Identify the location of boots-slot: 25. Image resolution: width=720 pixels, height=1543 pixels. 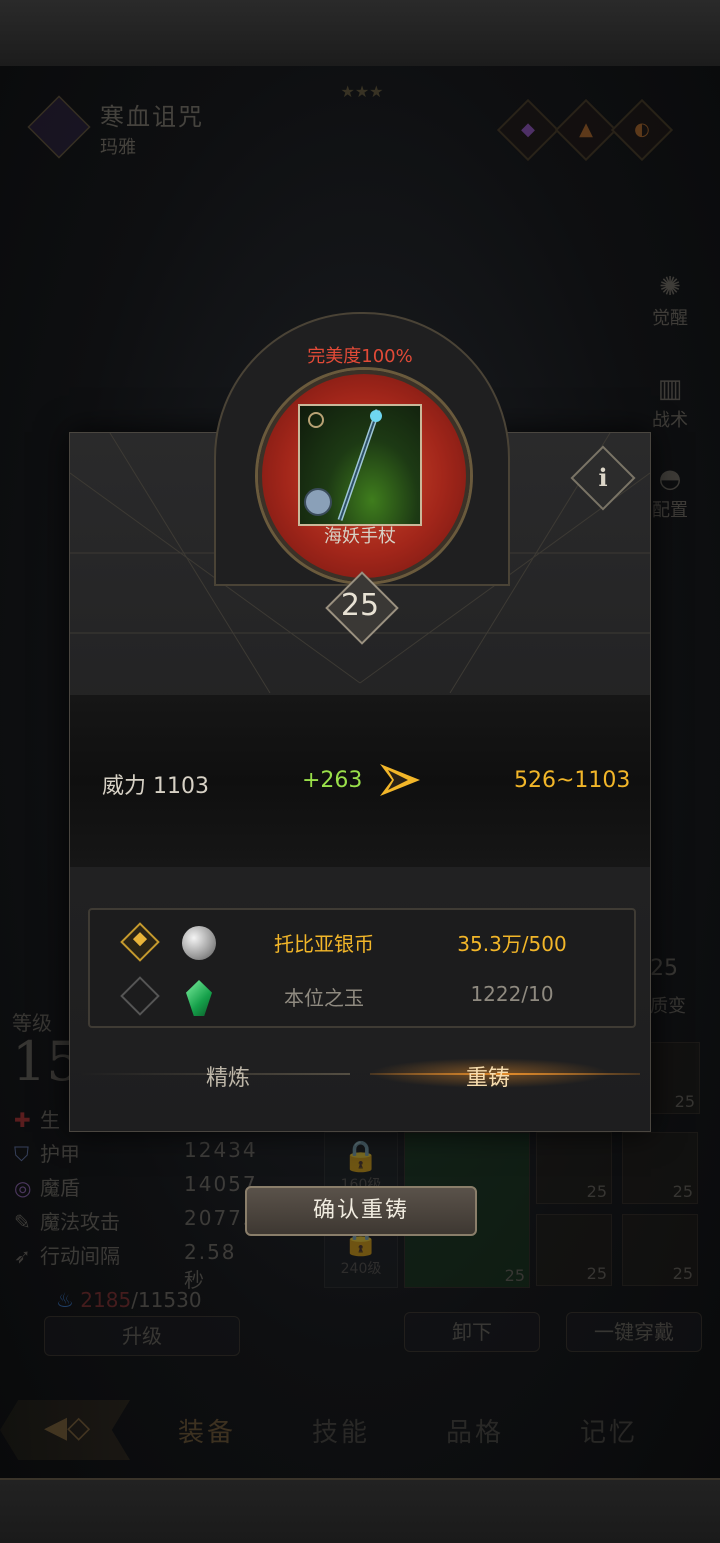
(660, 1250).